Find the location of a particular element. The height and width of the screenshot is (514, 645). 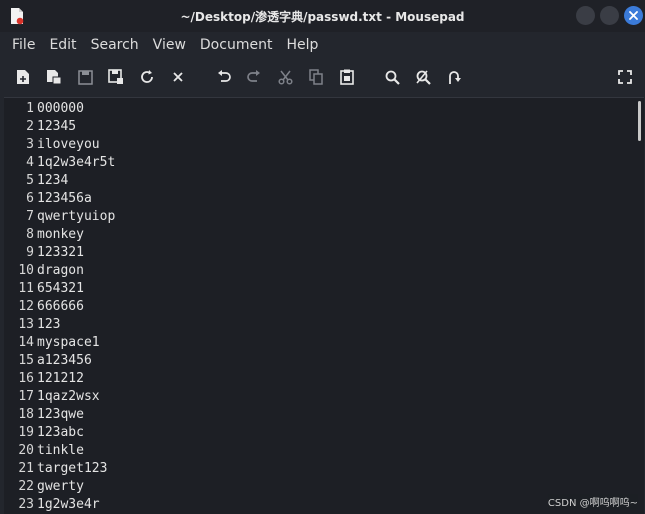

line-number: 9 is located at coordinates (30, 252).